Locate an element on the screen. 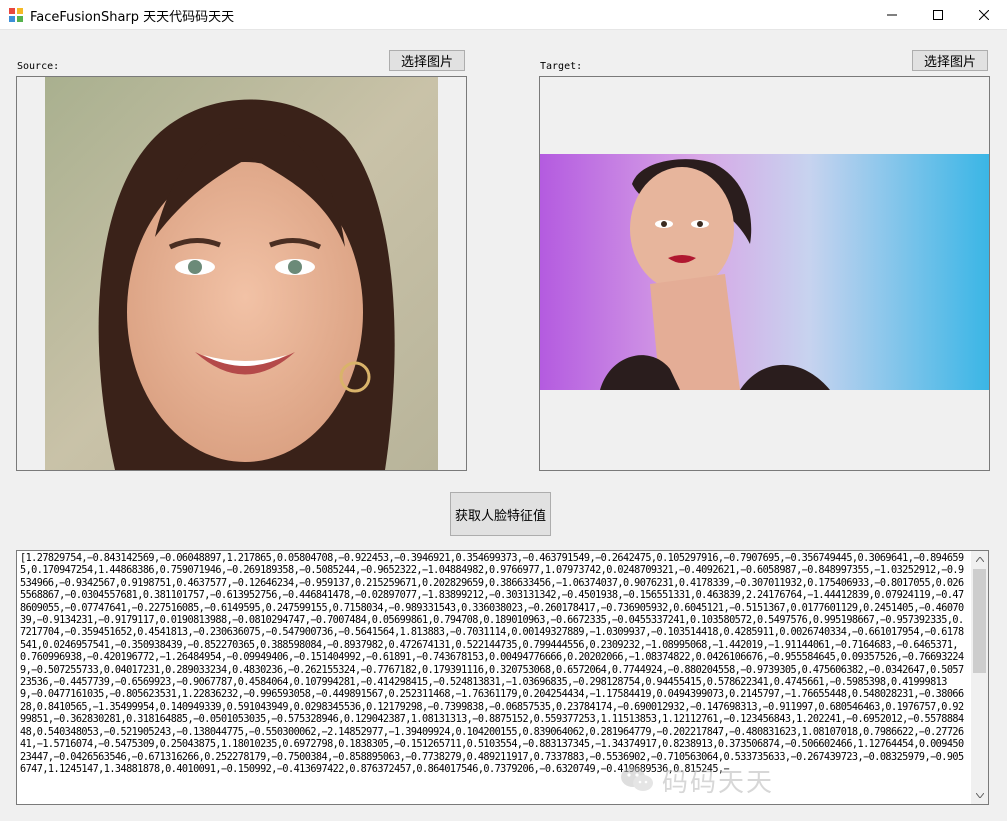  close-button is located at coordinates (984, 15).